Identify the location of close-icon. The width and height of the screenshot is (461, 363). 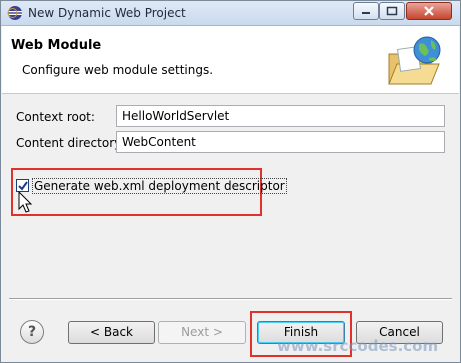
(429, 11).